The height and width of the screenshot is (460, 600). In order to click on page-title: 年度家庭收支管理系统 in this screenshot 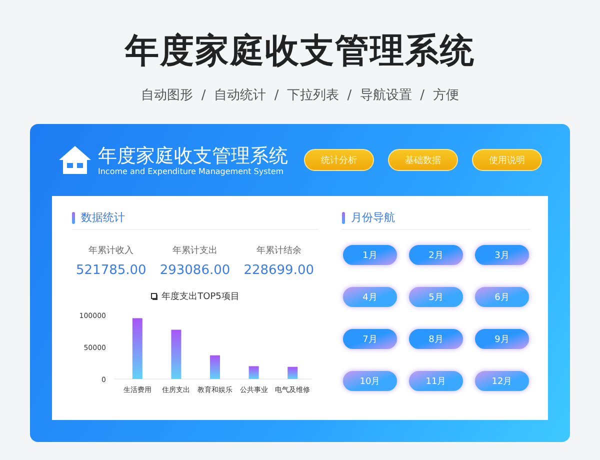, I will do `click(300, 51)`.